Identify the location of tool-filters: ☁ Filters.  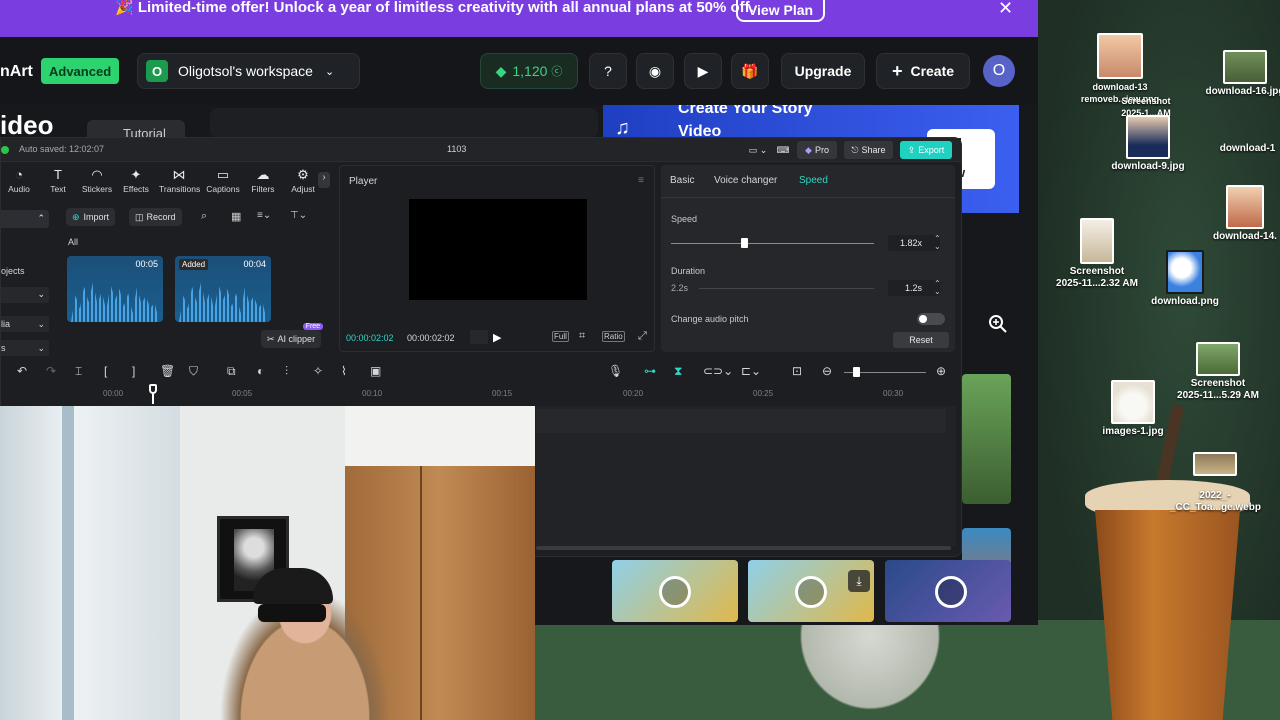
(263, 181).